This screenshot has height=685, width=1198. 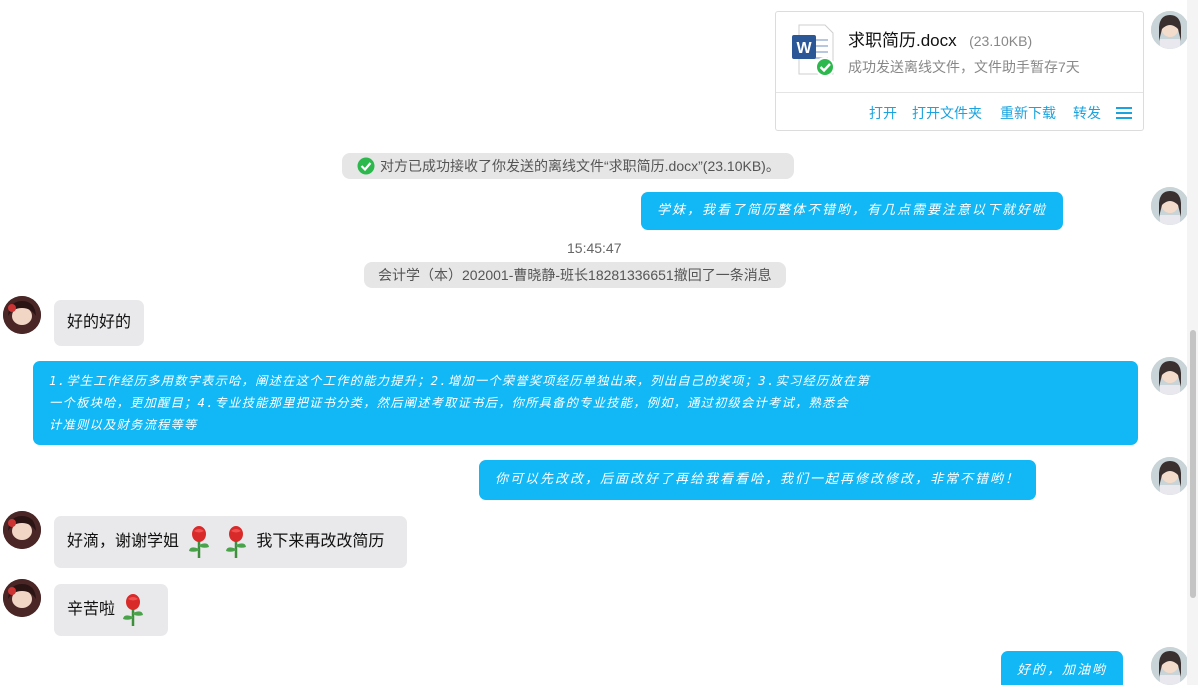 I want to click on my-message-bubble: 学妹，我看了简历整体不错哟，有几点需要注意以下就好啦, so click(x=852, y=211).